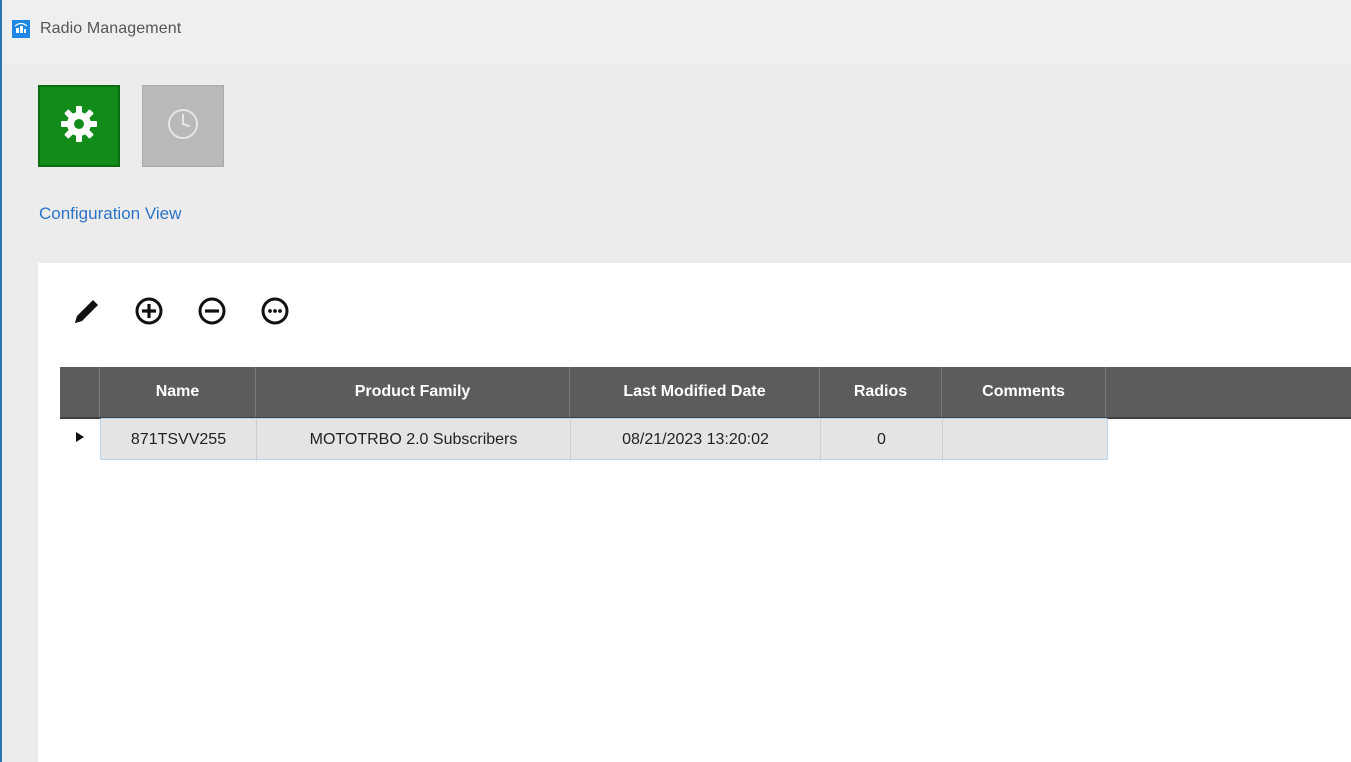 The image size is (1351, 762). What do you see at coordinates (676, 32) in the screenshot?
I see `title-bar: Radio Management` at bounding box center [676, 32].